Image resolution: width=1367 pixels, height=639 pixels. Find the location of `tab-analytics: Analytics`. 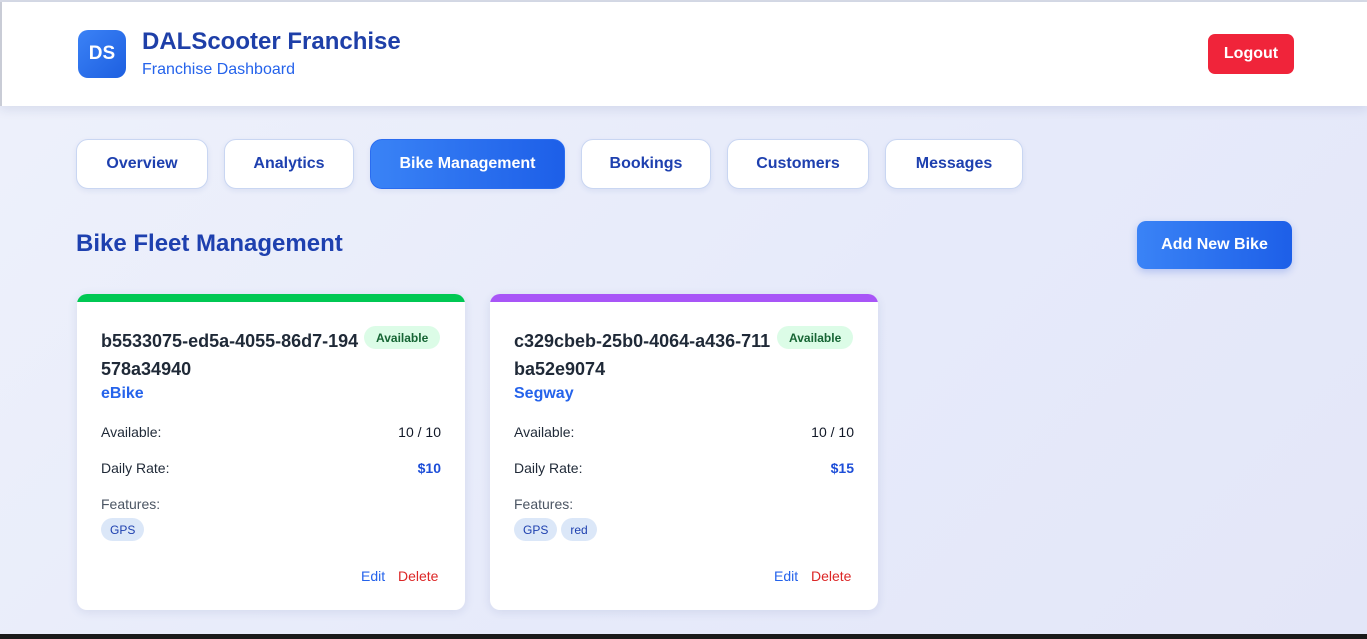

tab-analytics: Analytics is located at coordinates (289, 164).